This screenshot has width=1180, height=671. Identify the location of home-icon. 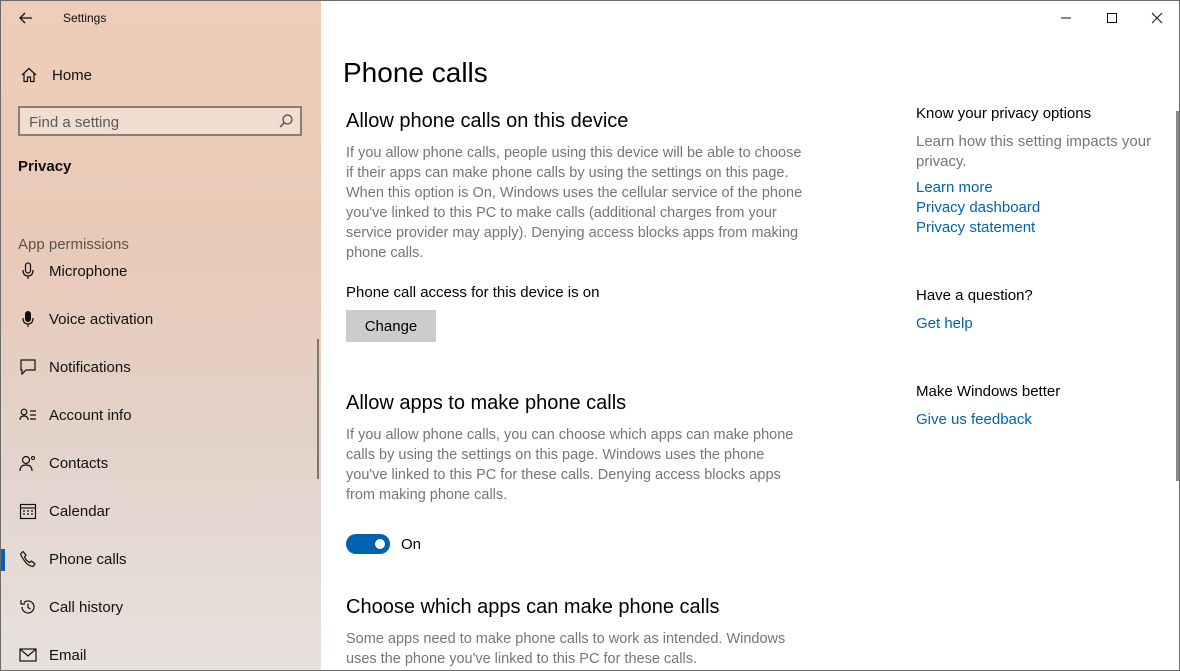
(29, 75).